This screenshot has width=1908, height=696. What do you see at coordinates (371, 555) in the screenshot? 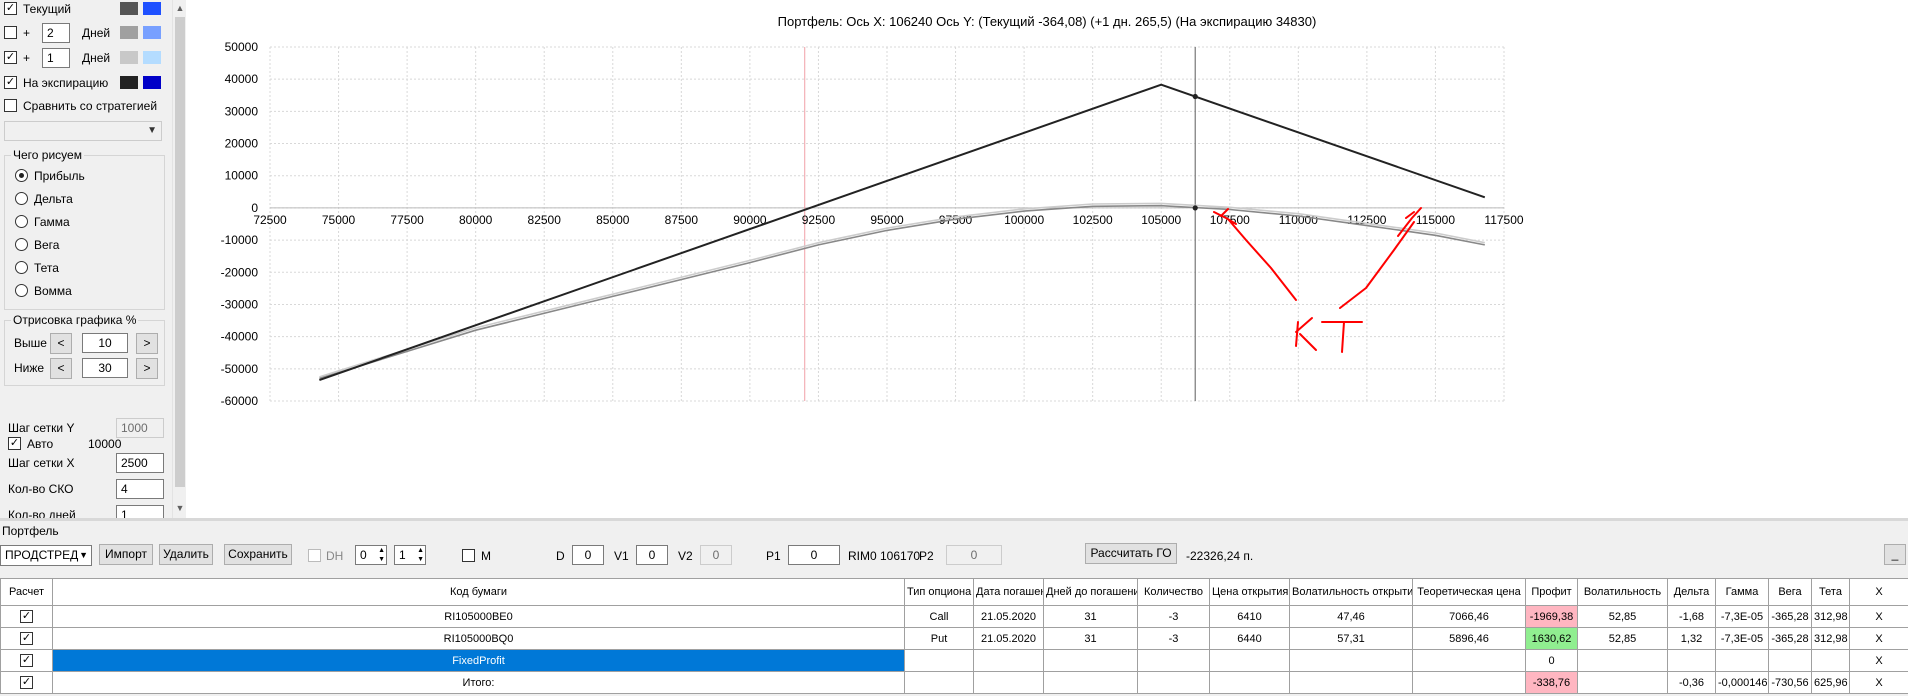
I see `dh-spin-1: 0 ▲ ▼` at bounding box center [371, 555].